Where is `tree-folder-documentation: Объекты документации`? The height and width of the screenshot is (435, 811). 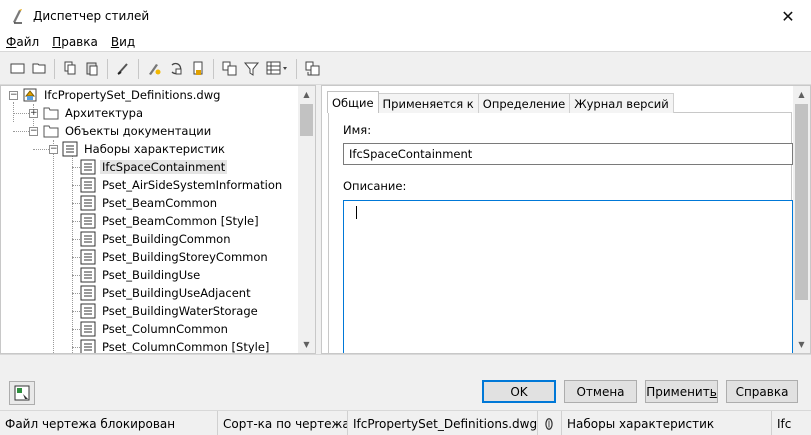 tree-folder-documentation: Объекты документации is located at coordinates (128, 131).